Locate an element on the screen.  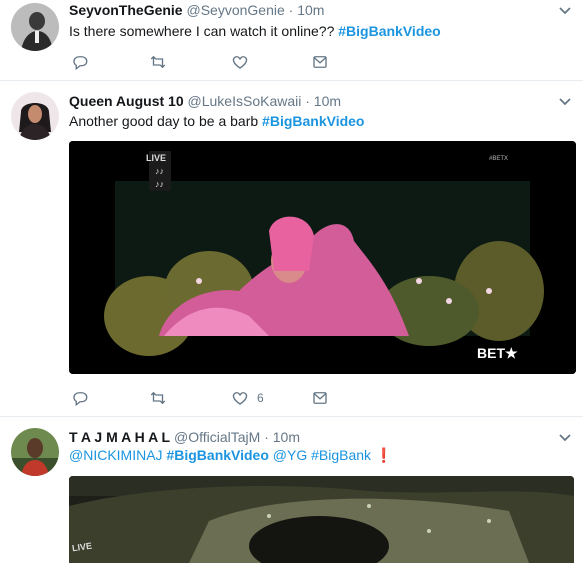
bet-logo: BET★ is located at coordinates (497, 353).